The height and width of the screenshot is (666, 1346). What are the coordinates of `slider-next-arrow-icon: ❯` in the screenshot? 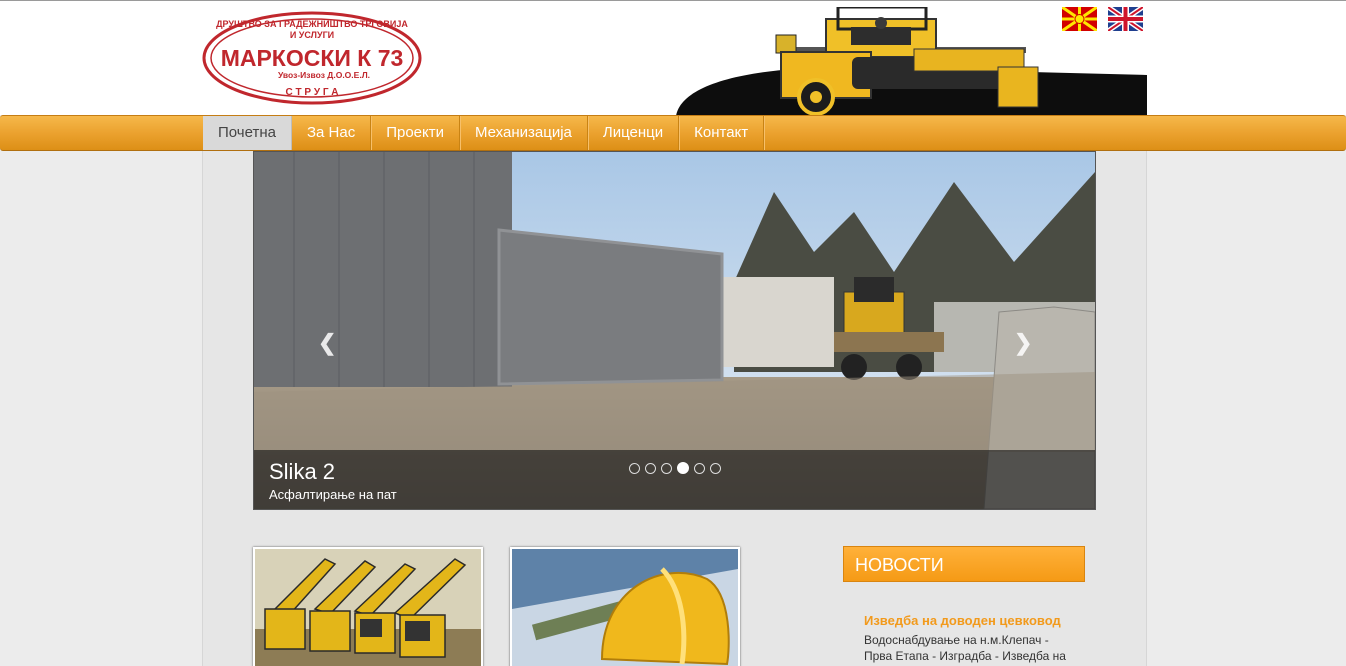 It's located at (1023, 343).